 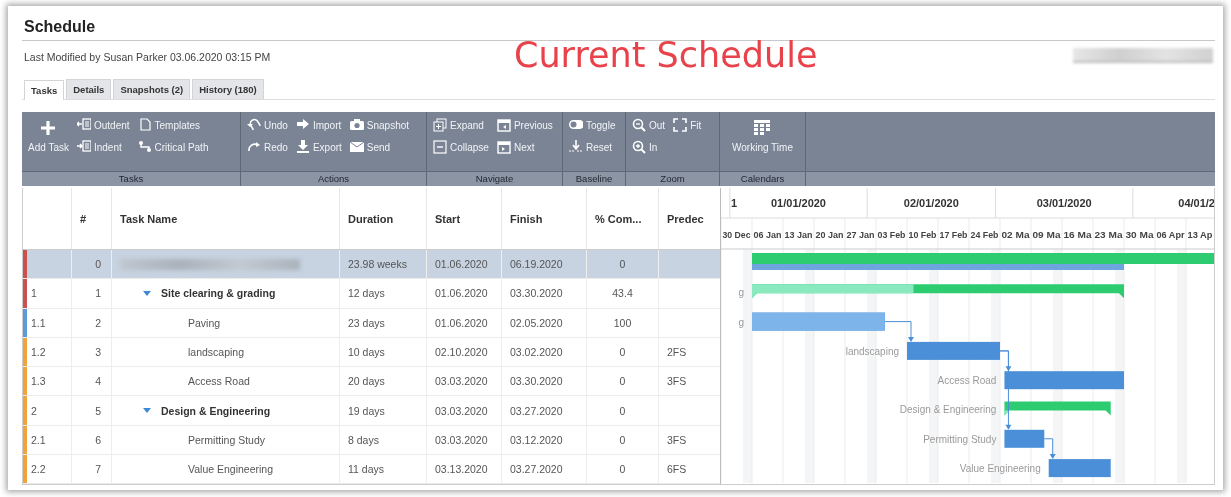 What do you see at coordinates (592, 125) in the screenshot?
I see `toolbar-button: Toggle` at bounding box center [592, 125].